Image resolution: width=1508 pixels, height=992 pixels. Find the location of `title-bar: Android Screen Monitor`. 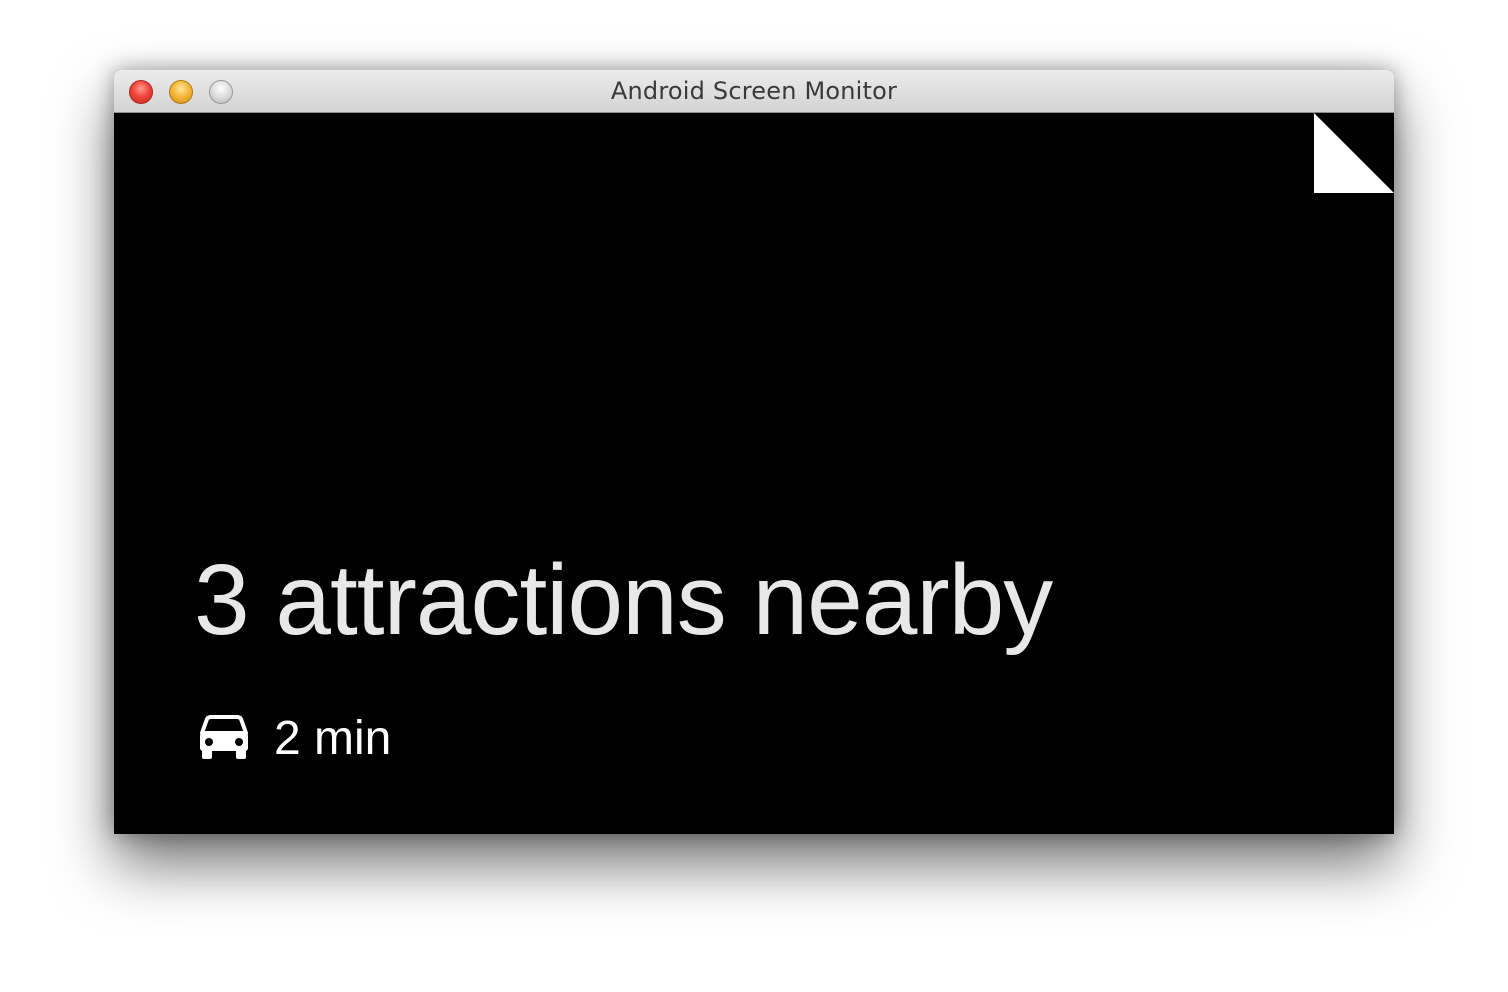

title-bar: Android Screen Monitor is located at coordinates (754, 91).